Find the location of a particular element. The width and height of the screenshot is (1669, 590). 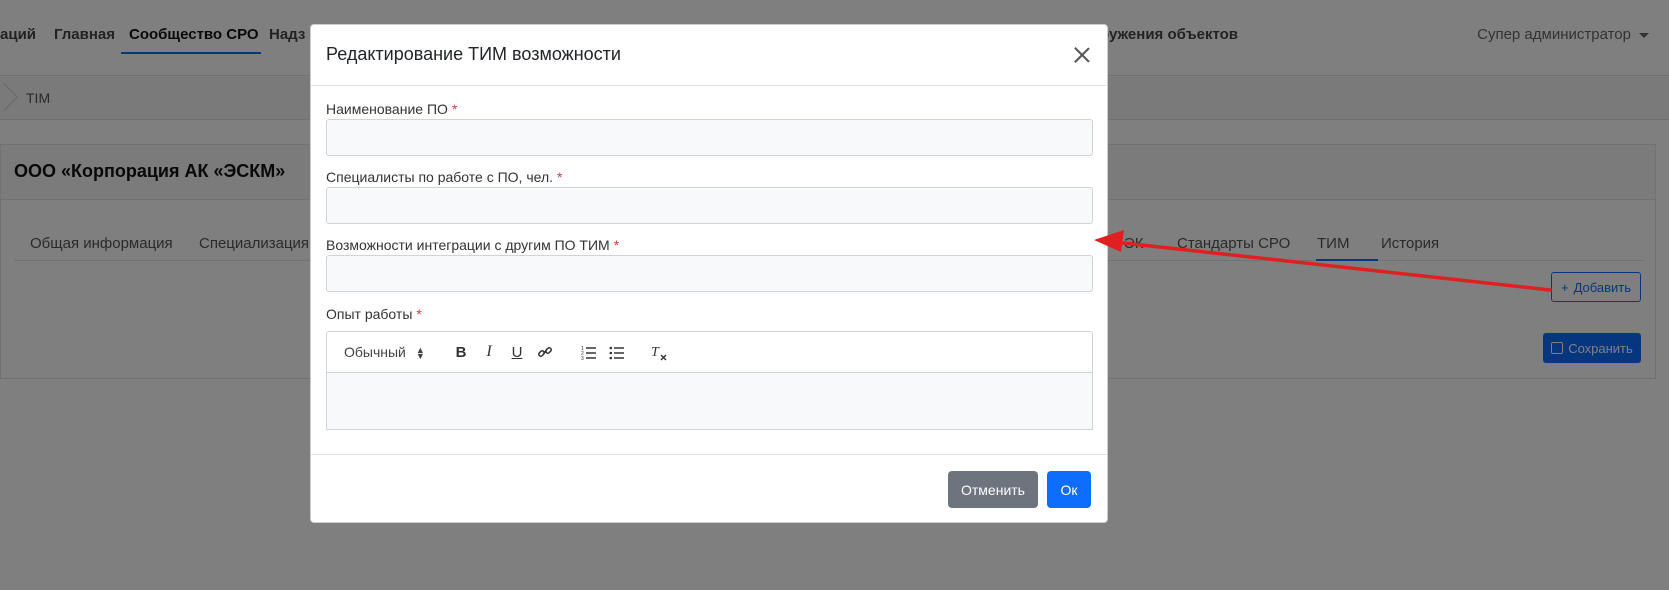

software-name-input is located at coordinates (709, 137).